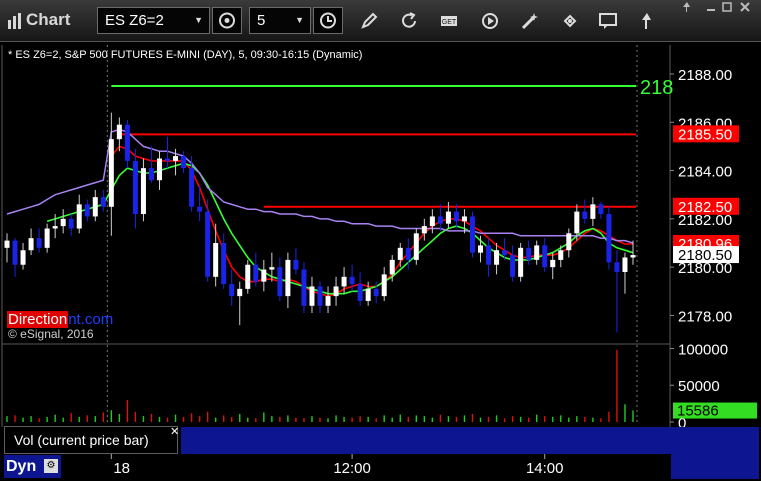 The image size is (761, 481). I want to click on symbol-value: ES Z6=2, so click(134, 20).